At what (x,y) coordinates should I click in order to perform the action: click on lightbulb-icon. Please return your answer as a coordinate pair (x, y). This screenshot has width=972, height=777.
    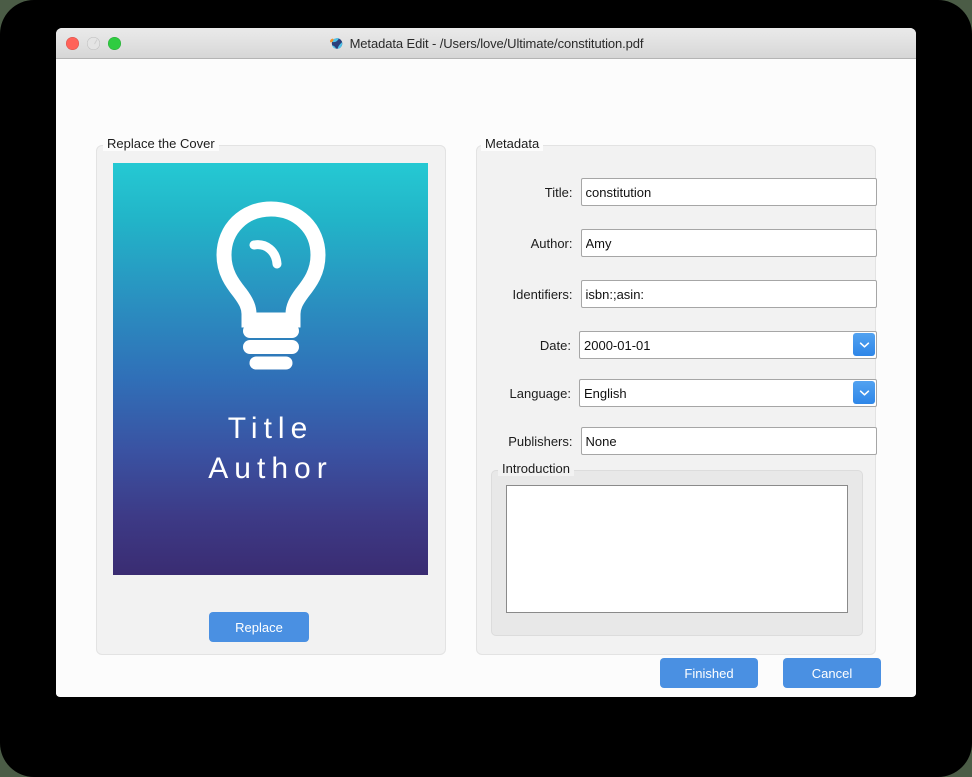
    Looking at the image, I should click on (270, 285).